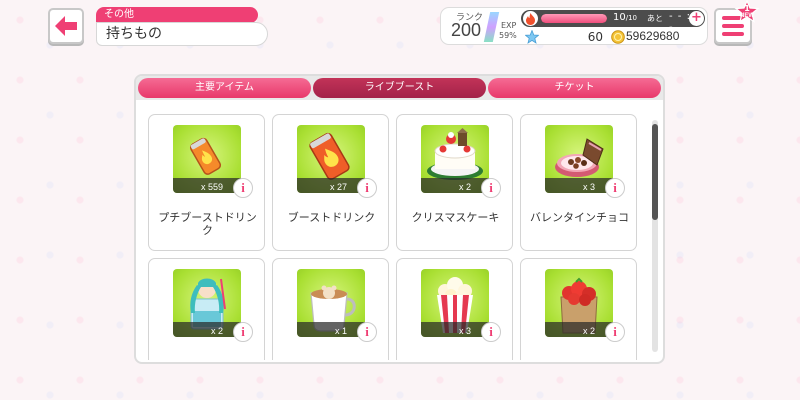 The width and height of the screenshot is (800, 400). I want to click on item-card-latte: x 1 i, so click(330, 309).